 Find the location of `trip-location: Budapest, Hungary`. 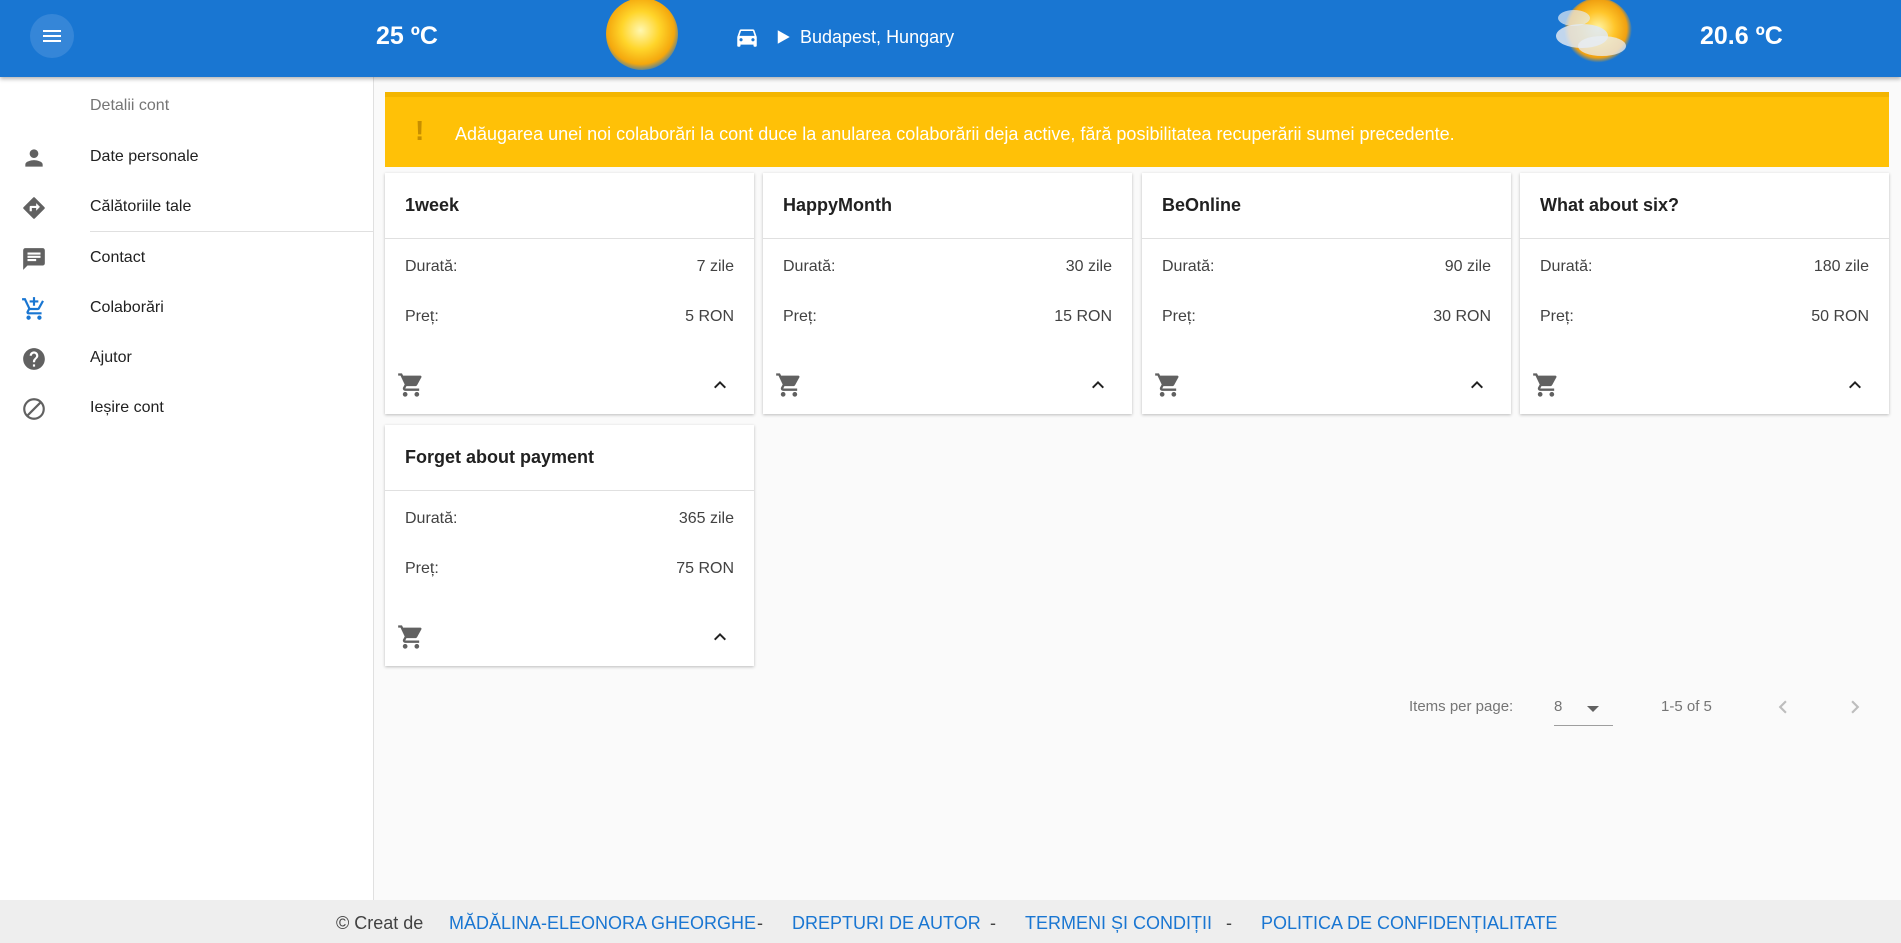

trip-location: Budapest, Hungary is located at coordinates (844, 37).